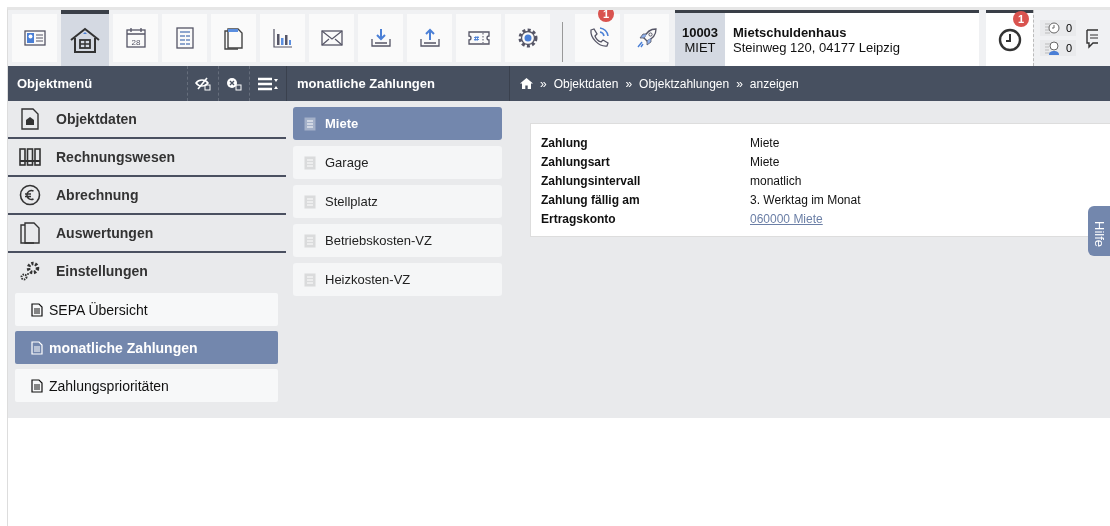  I want to click on house-document-icon, so click(30, 119).